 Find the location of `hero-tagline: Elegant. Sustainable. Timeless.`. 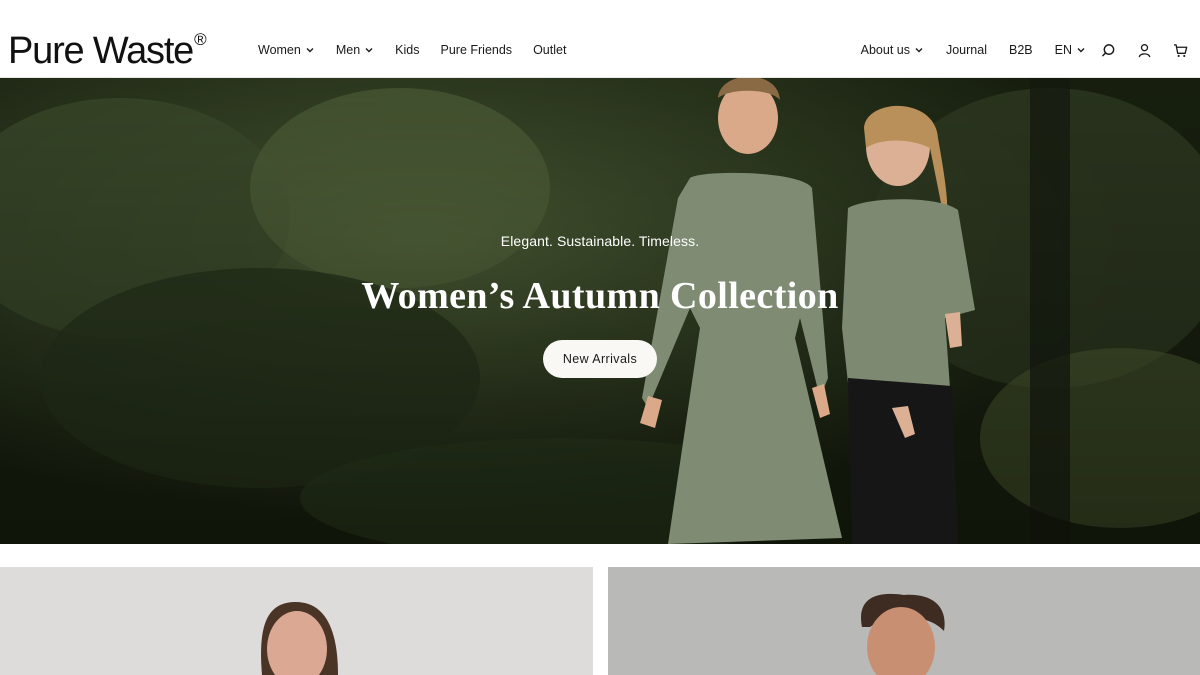

hero-tagline: Elegant. Sustainable. Timeless. is located at coordinates (600, 241).